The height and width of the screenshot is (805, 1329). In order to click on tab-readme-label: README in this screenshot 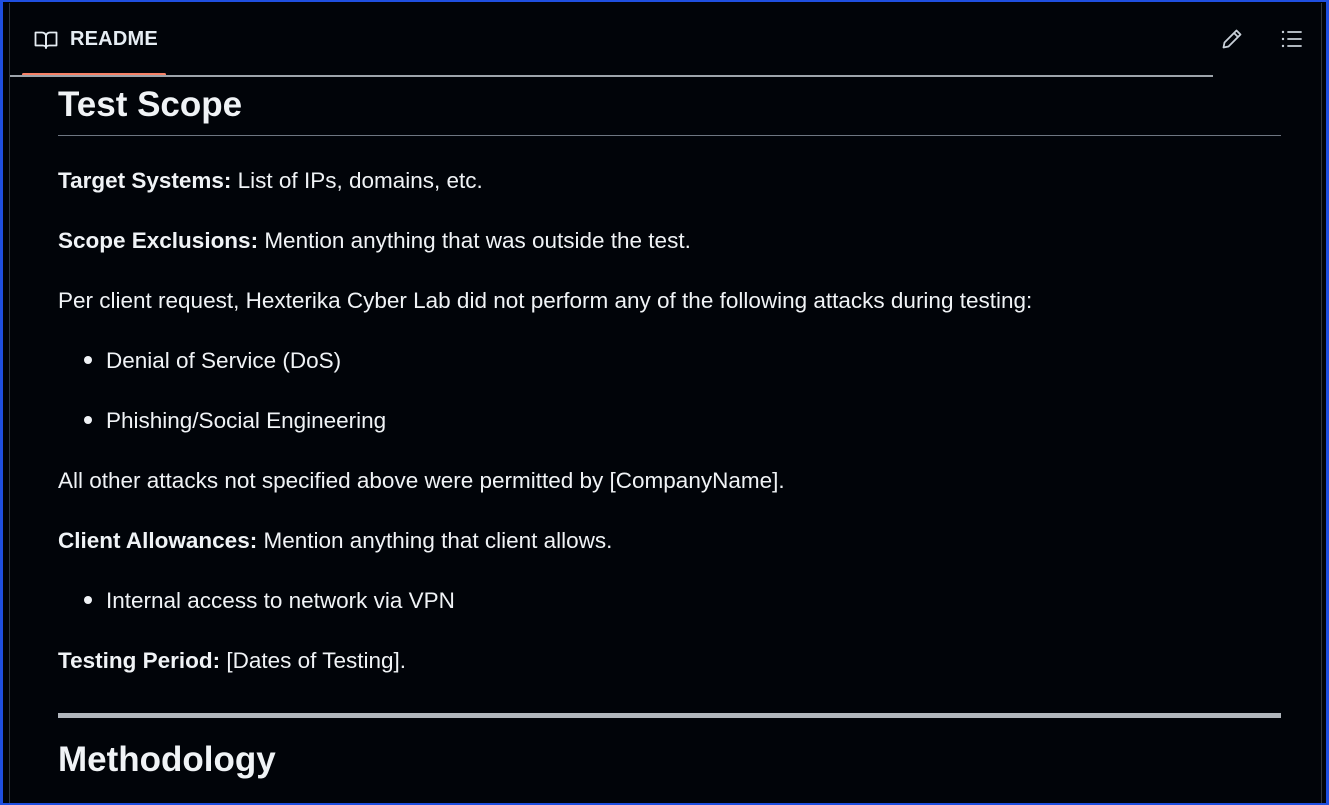, I will do `click(114, 39)`.